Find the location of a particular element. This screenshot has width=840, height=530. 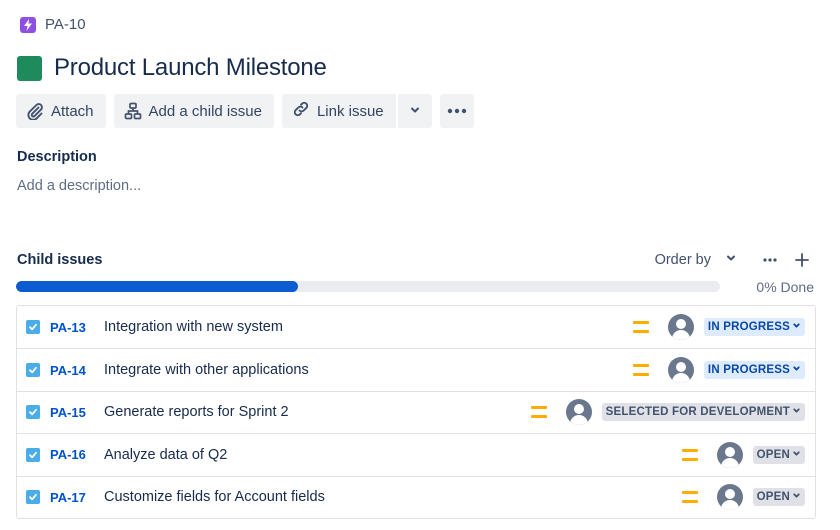

epic-lightning-icon is located at coordinates (28, 24).